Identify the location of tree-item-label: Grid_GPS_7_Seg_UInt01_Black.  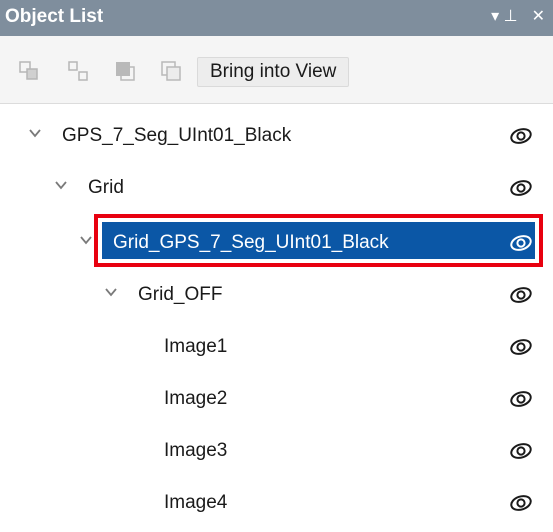
(251, 242).